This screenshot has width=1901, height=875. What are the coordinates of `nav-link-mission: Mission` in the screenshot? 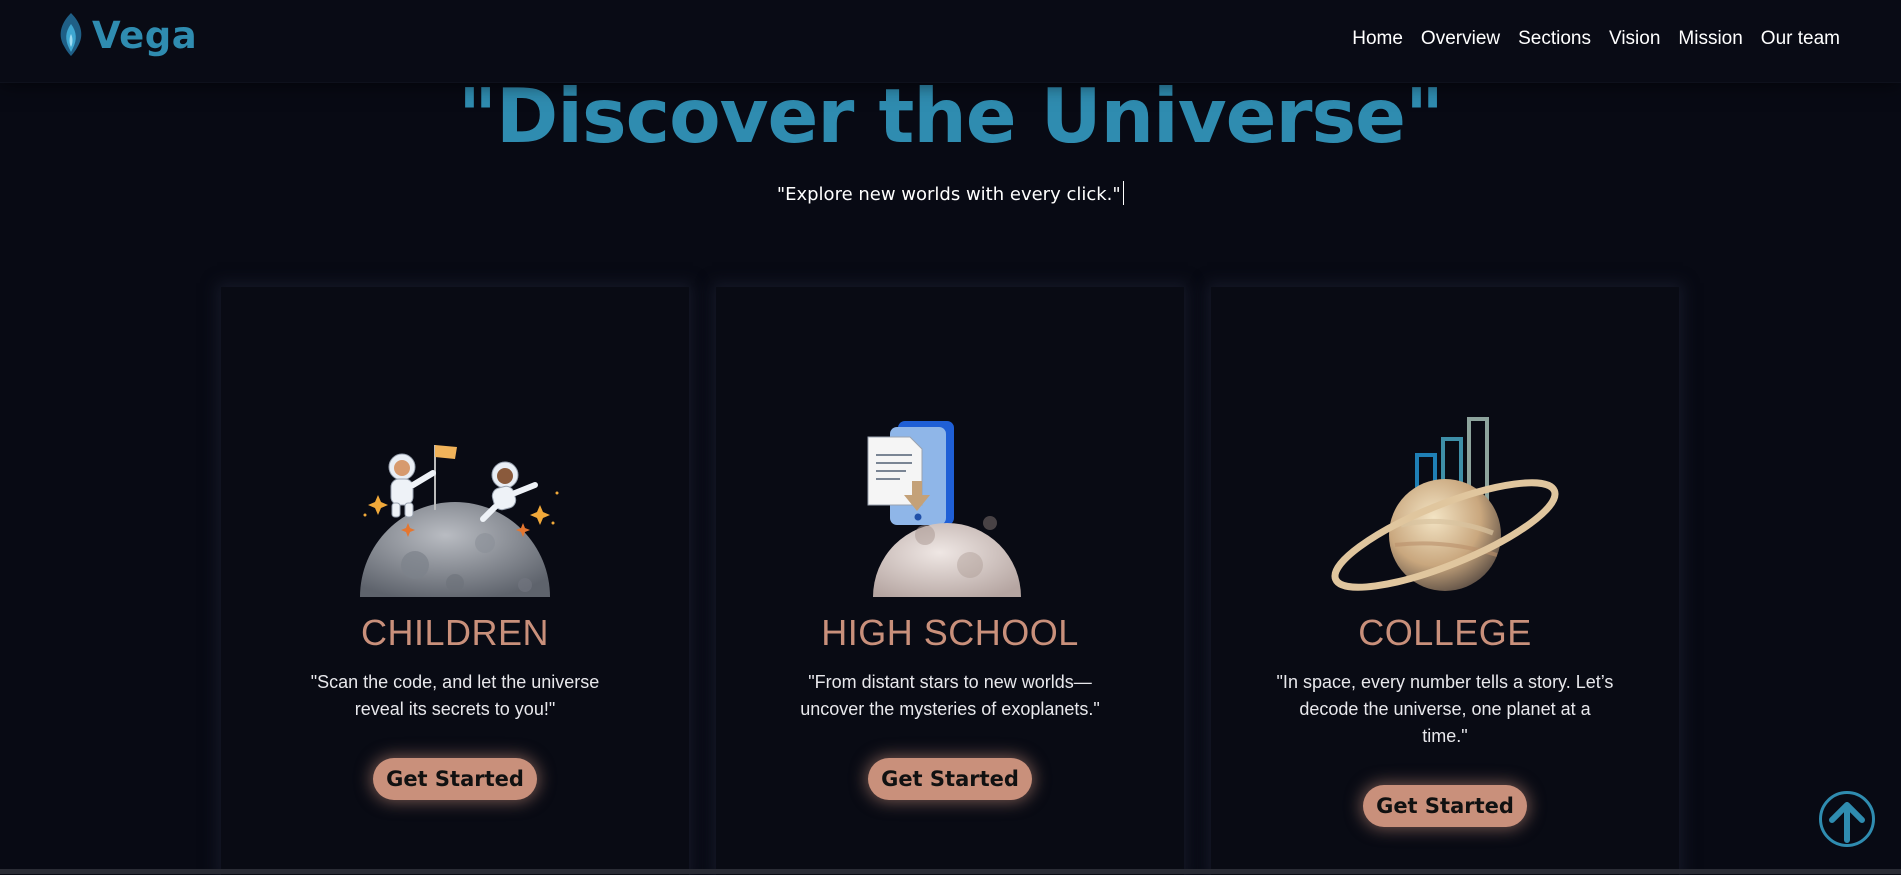 It's located at (1710, 39).